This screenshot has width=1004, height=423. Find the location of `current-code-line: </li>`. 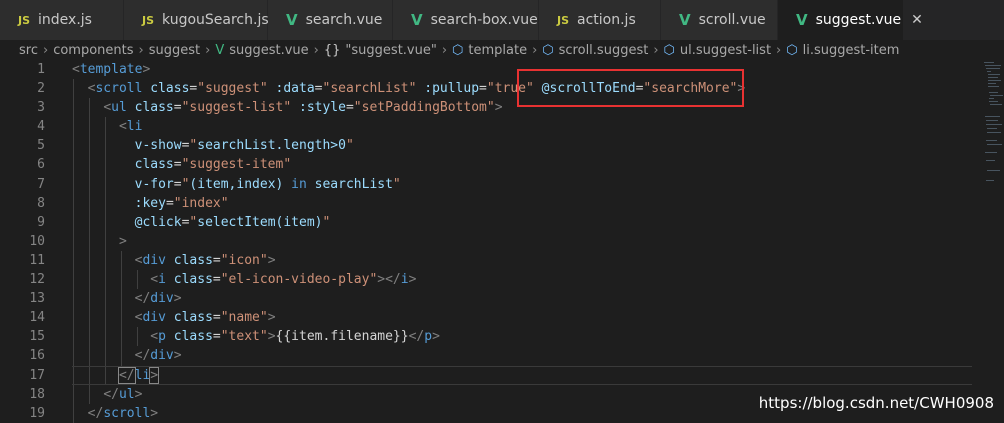

current-code-line: </li> is located at coordinates (522, 375).